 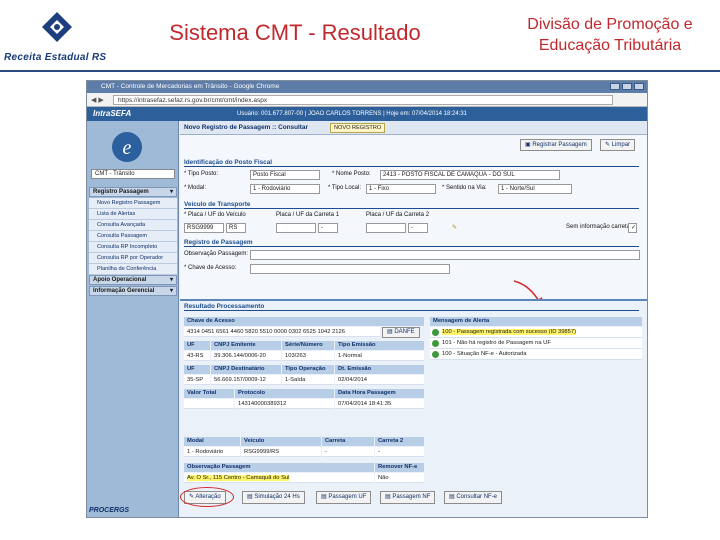 What do you see at coordinates (236, 228) in the screenshot?
I see `select-uf: RS` at bounding box center [236, 228].